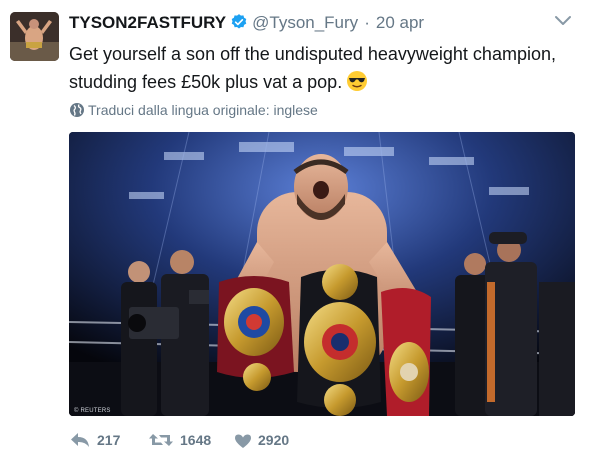 This screenshot has width=590, height=459. I want to click on display-name: TYSON2FASTFURY, so click(147, 22).